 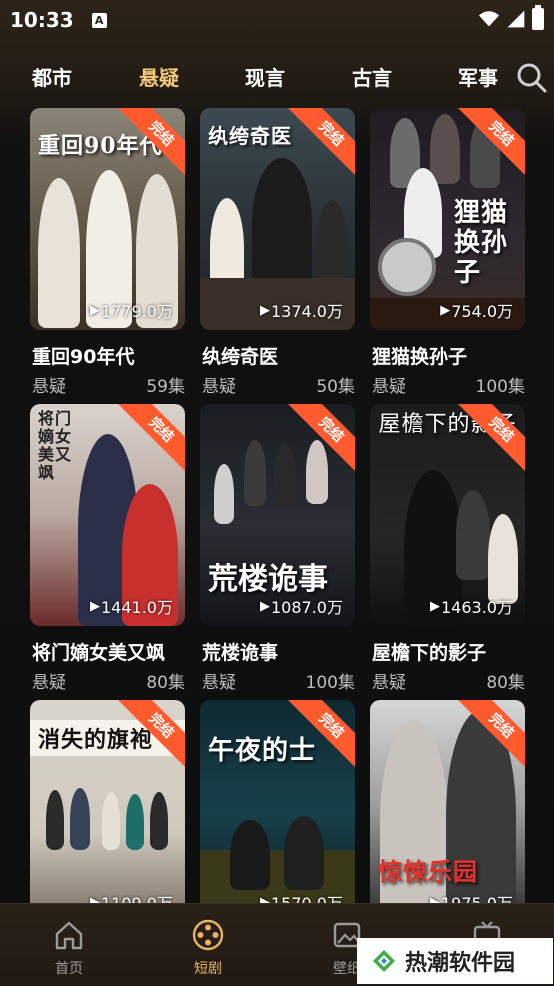 I want to click on drama-poster: 消失的旗袍 完结 ▶ 1109.0万, so click(x=107, y=804).